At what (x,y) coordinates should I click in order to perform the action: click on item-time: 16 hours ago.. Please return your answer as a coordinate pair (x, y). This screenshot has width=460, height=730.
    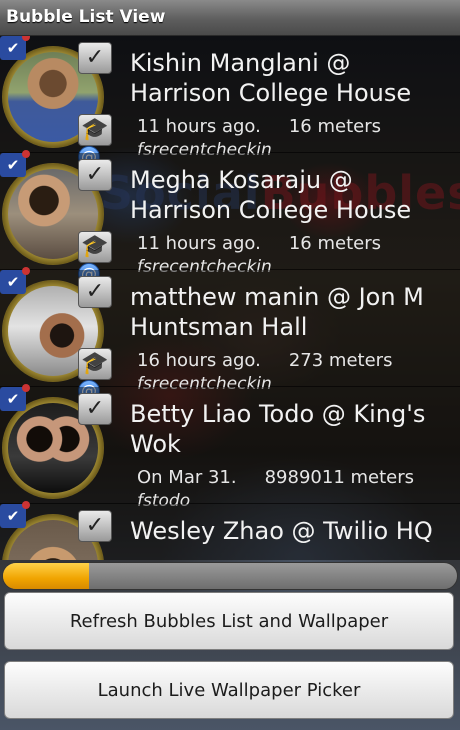
    Looking at the image, I should click on (199, 360).